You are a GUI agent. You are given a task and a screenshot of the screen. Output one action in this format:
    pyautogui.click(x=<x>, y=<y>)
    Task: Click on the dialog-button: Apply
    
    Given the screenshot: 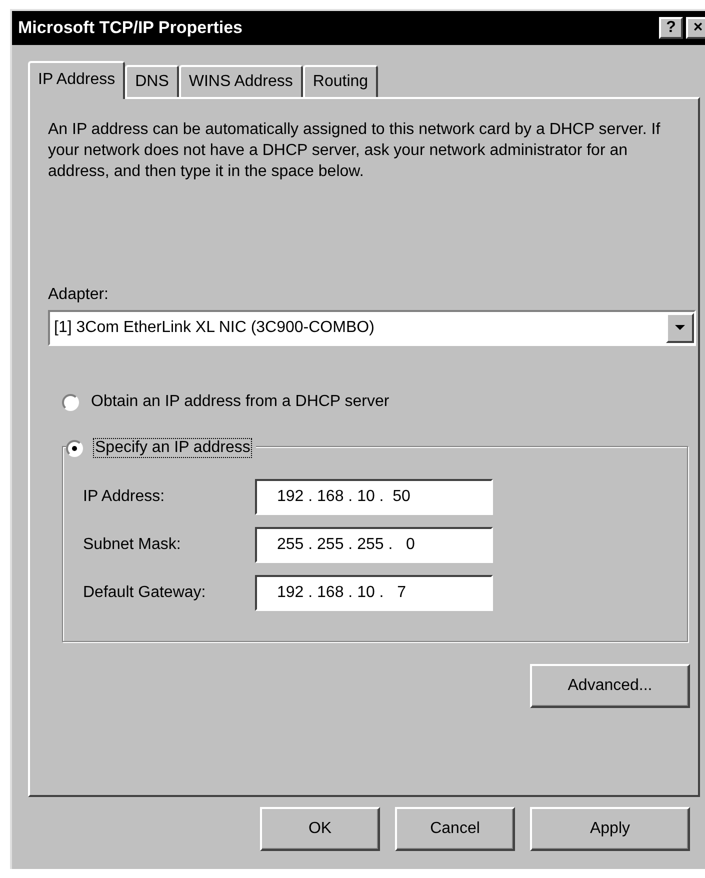 What is the action you would take?
    pyautogui.click(x=610, y=829)
    